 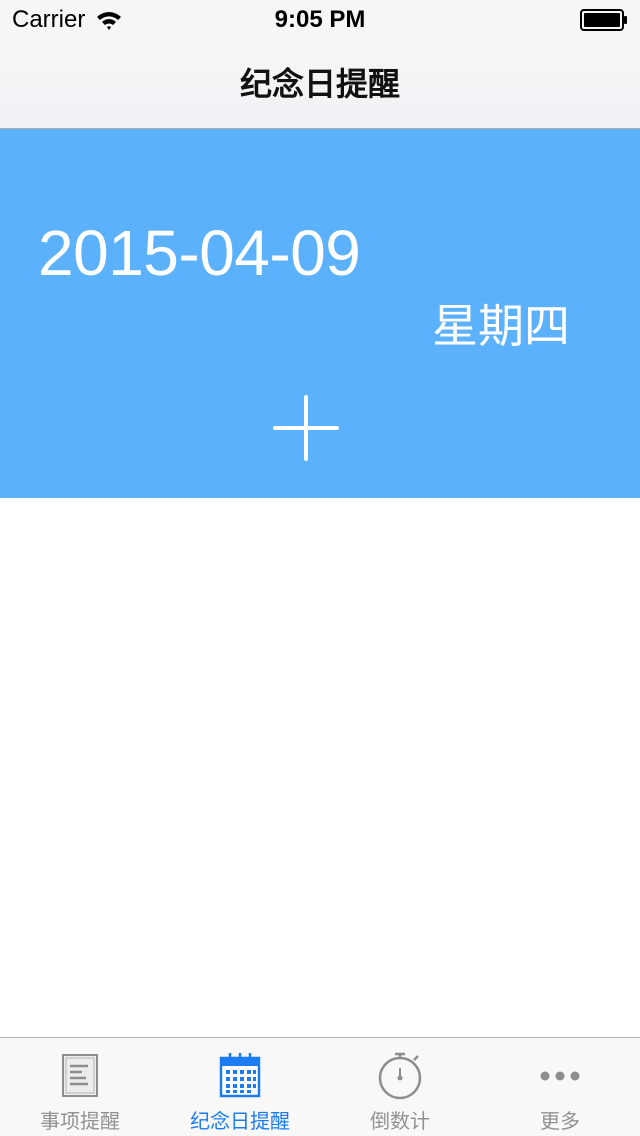 I want to click on tab-label-more: 更多, so click(x=560, y=1121).